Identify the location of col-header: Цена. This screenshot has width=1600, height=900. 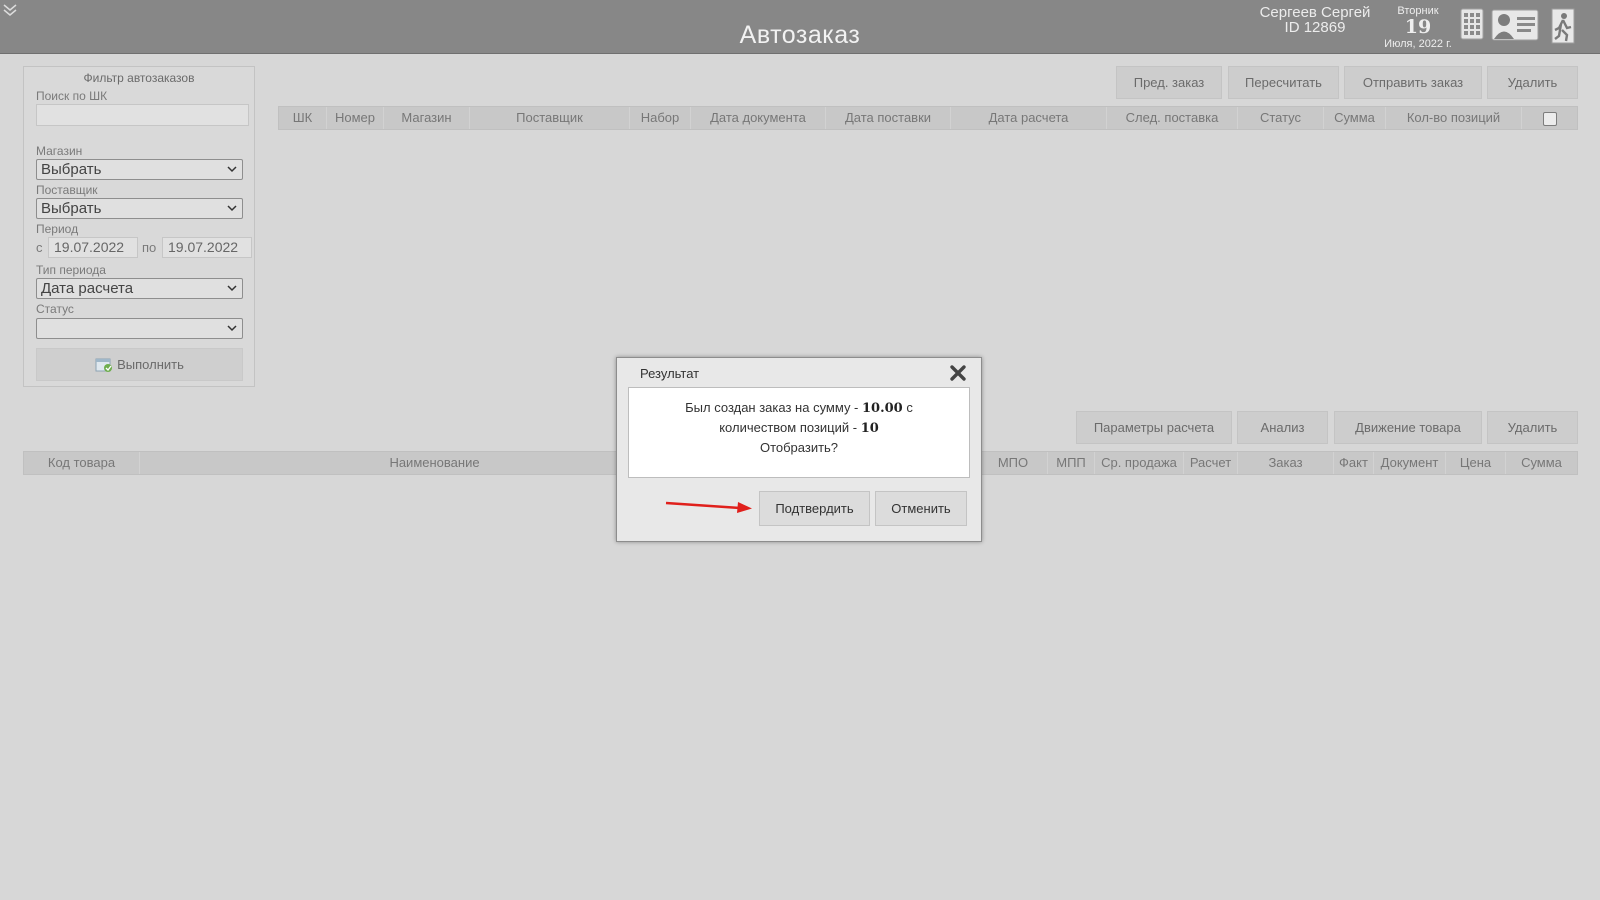
(1476, 463).